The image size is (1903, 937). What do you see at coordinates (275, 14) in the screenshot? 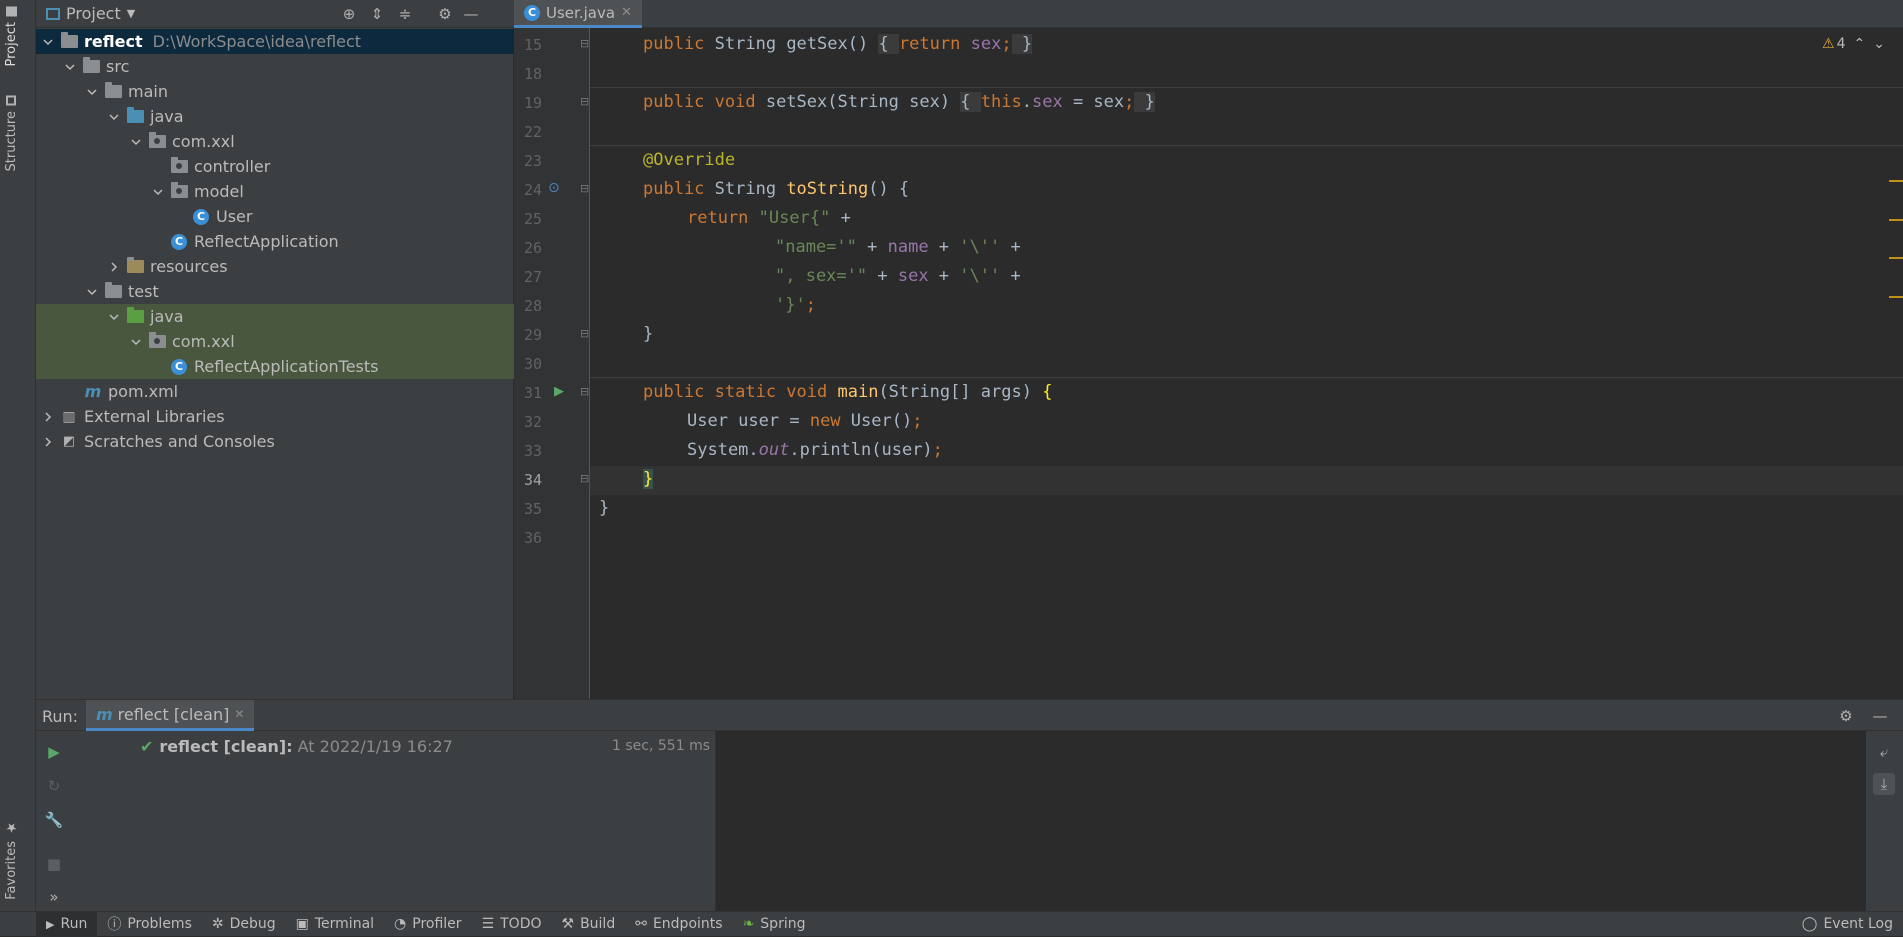
I see `project-panel-header: Project ▼ ⊕ ⇕ ≑ ⚙ —` at bounding box center [275, 14].